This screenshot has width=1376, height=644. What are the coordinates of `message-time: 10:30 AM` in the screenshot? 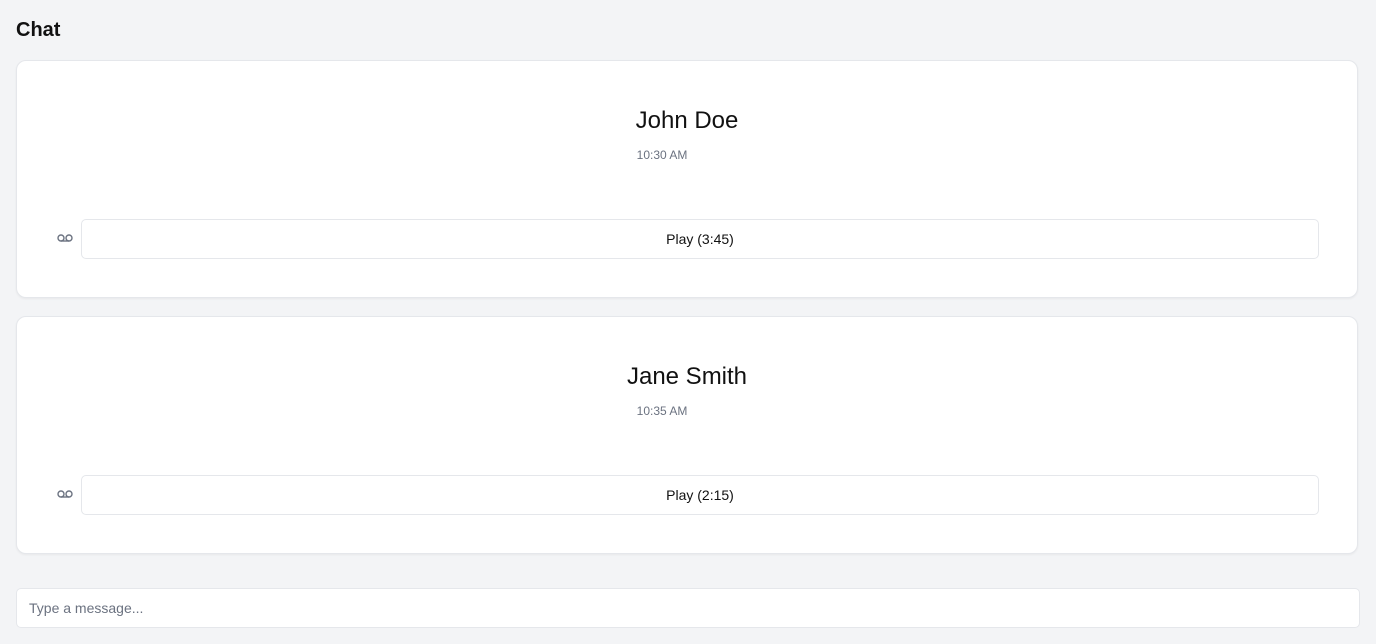 It's located at (662, 155).